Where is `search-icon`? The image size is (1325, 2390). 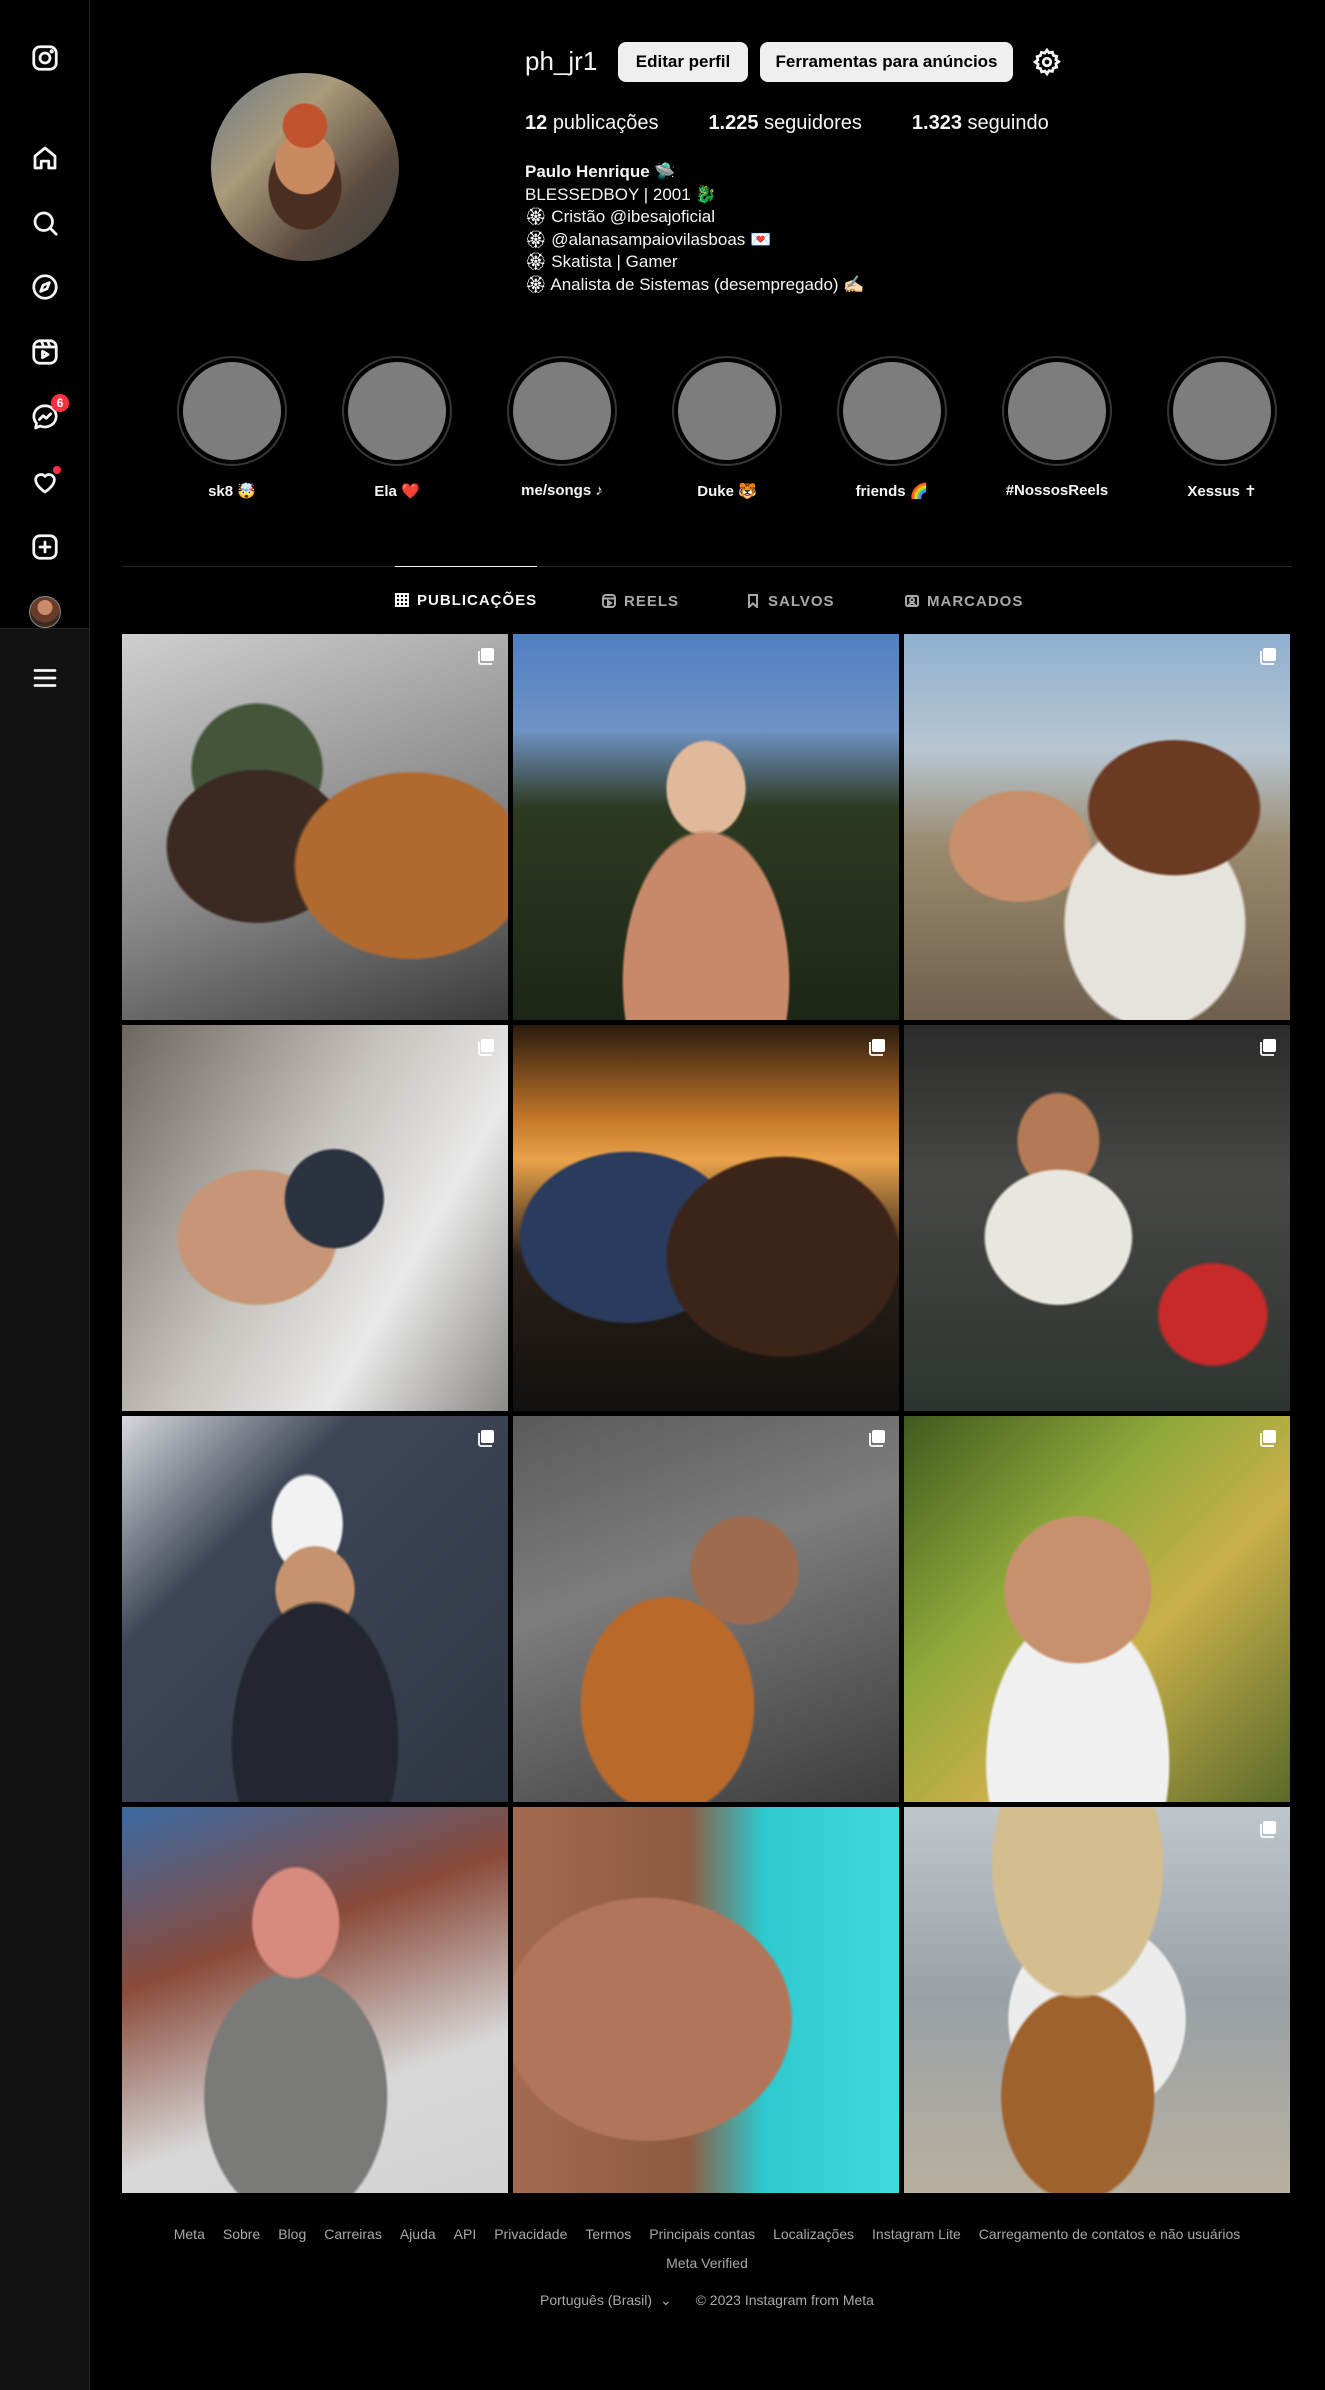
search-icon is located at coordinates (45, 223).